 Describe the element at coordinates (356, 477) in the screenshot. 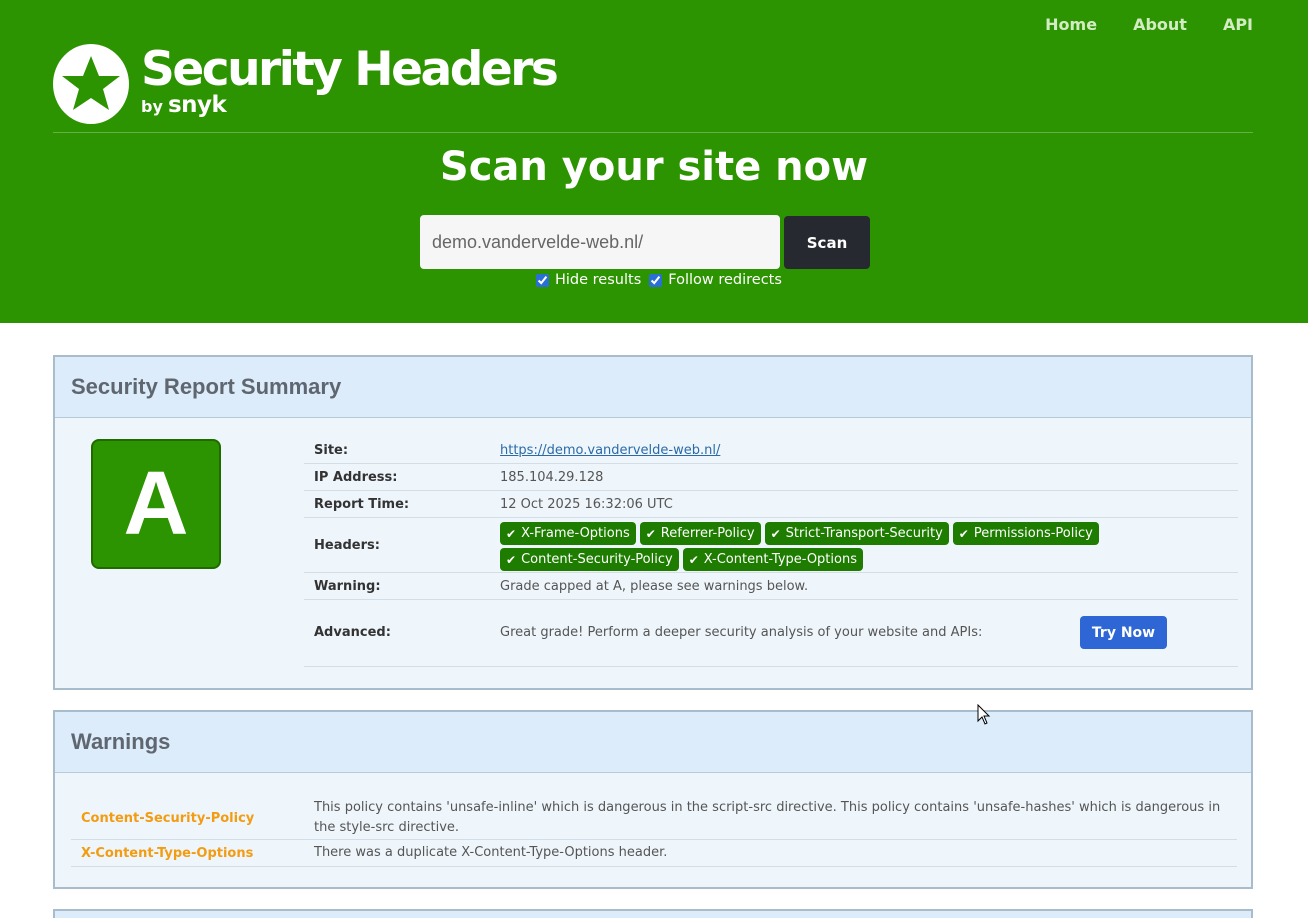

I see `ip-label: IP Address:` at that location.